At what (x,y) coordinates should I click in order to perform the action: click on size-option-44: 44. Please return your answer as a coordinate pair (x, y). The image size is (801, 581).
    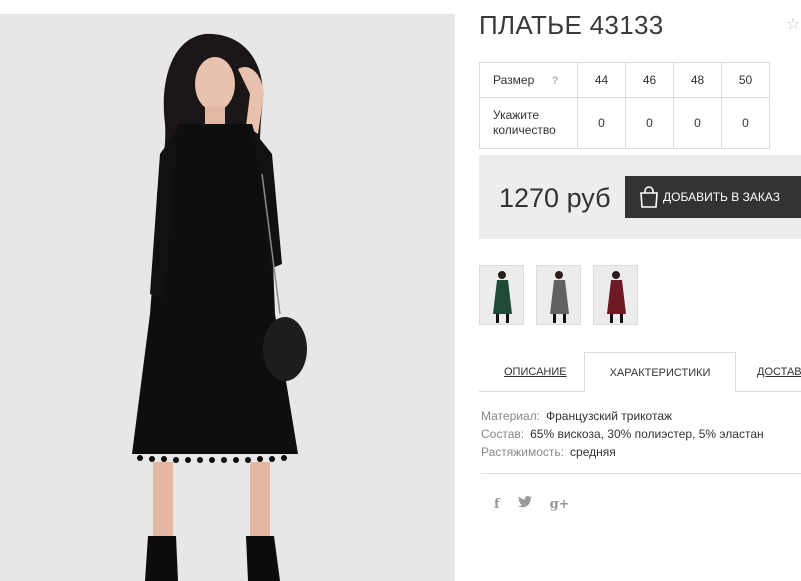
    Looking at the image, I should click on (601, 80).